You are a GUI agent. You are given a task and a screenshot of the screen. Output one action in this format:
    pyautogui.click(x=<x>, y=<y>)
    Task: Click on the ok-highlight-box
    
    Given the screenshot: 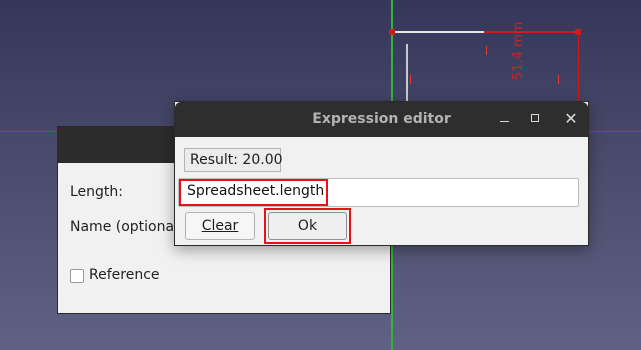 What is the action you would take?
    pyautogui.click(x=307, y=226)
    